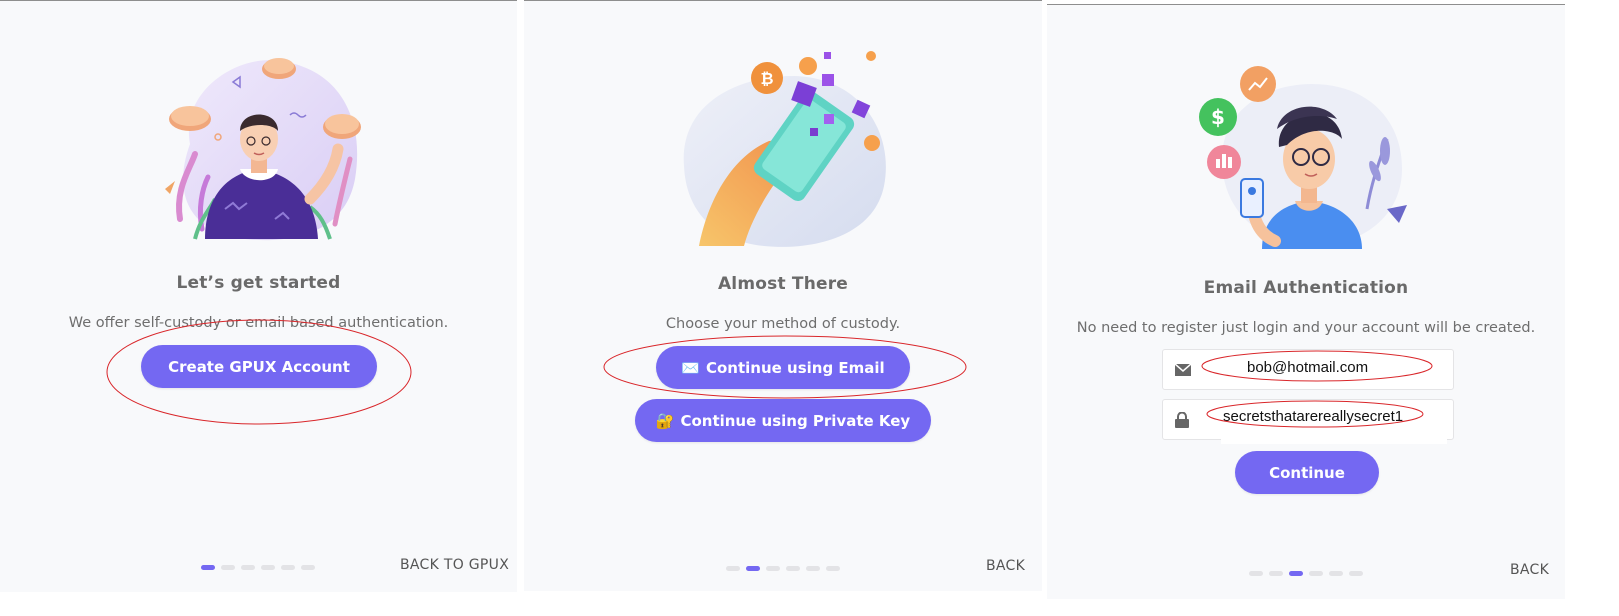 This screenshot has width=1619, height=616. What do you see at coordinates (665, 420) in the screenshot?
I see `lock-with-key-icon: 🔐` at bounding box center [665, 420].